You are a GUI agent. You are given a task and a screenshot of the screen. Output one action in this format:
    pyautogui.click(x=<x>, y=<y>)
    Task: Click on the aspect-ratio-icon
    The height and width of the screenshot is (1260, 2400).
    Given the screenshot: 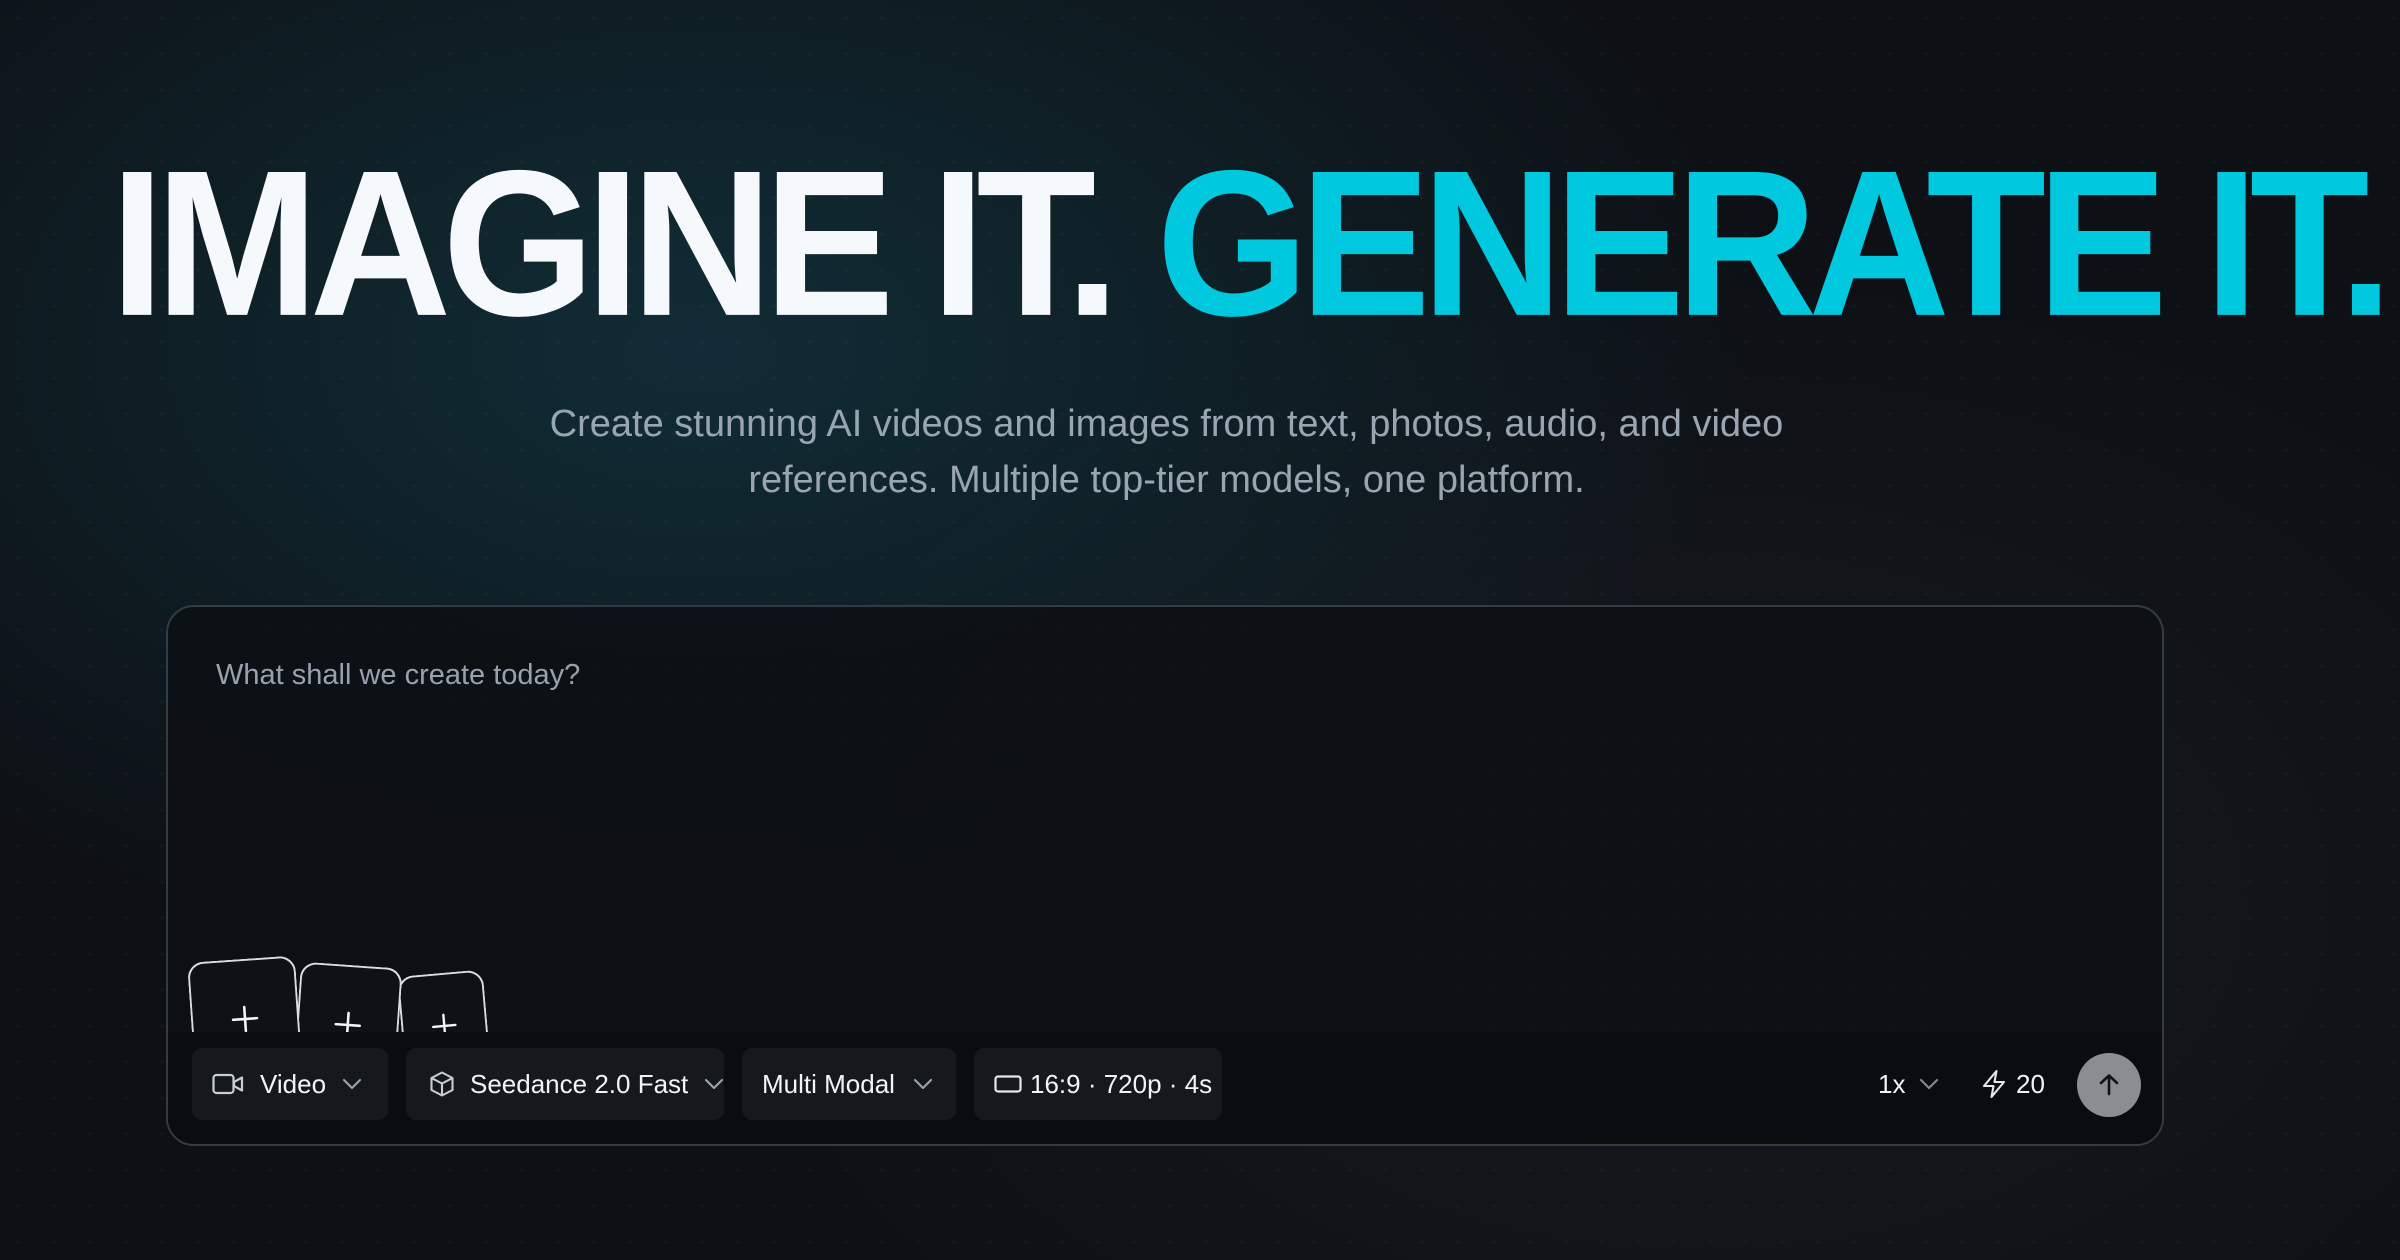 What is the action you would take?
    pyautogui.click(x=1008, y=1084)
    